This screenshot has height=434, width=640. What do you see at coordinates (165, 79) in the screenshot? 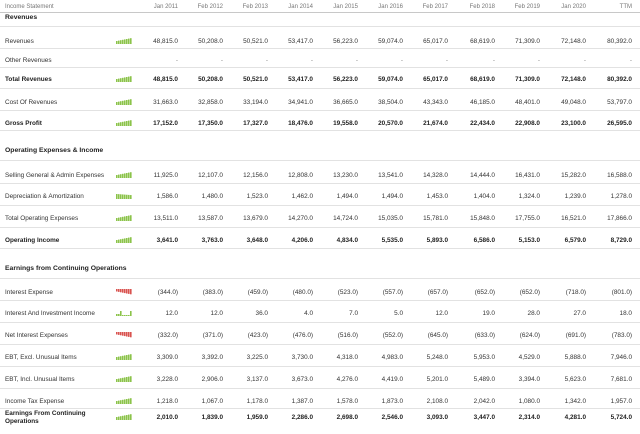
I see `cell-value: 48,815.0` at bounding box center [165, 79].